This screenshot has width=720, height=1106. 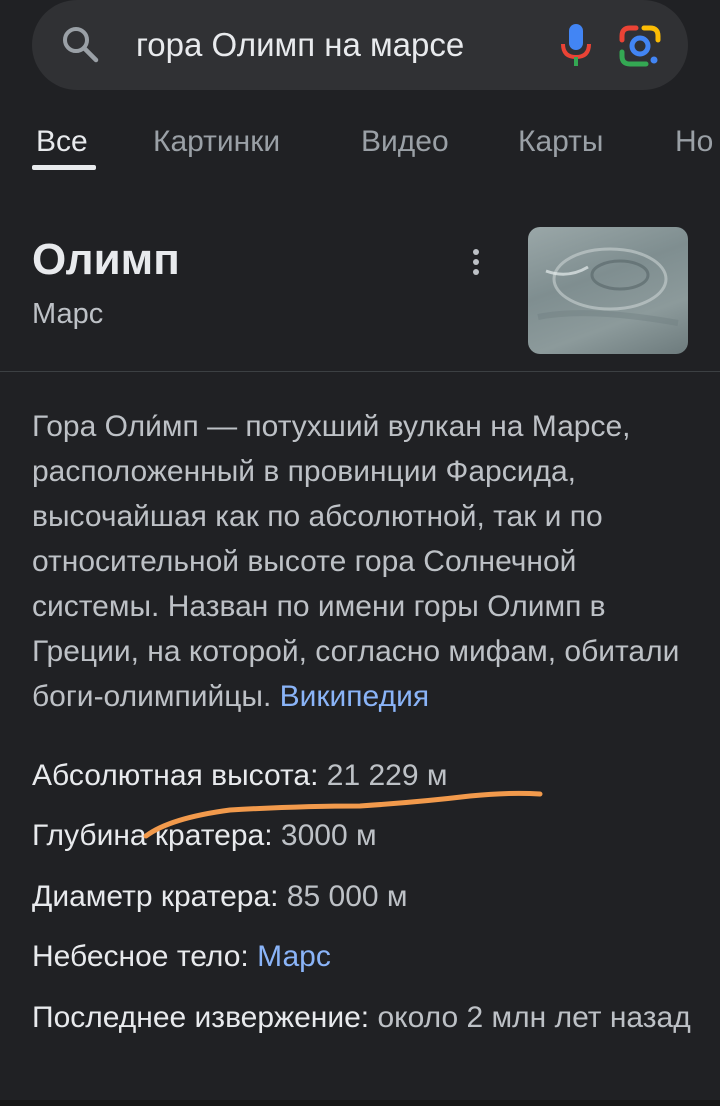 I want to click on fact-label: Диаметр кратера:, so click(x=155, y=896).